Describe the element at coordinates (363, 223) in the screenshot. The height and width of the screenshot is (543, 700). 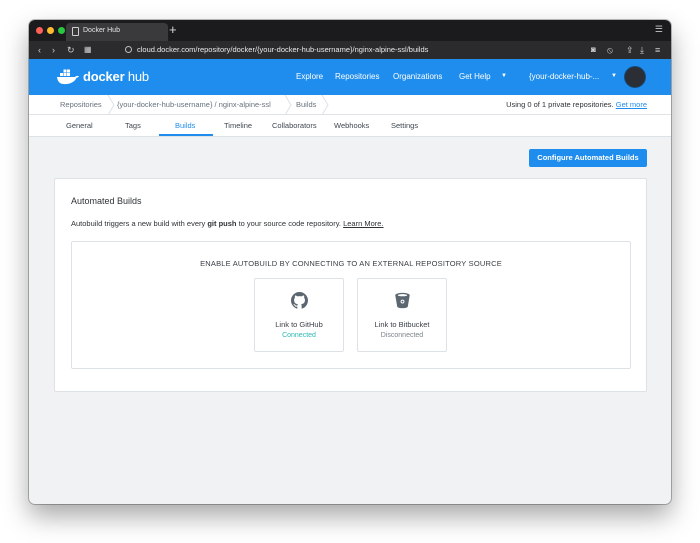
I see `learn-more-link: Learn More.` at that location.